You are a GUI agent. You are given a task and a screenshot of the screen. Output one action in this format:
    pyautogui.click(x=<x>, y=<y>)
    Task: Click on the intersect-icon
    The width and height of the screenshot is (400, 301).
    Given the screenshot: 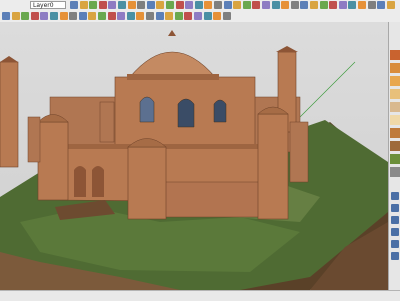 What is the action you would take?
    pyautogui.click(x=198, y=16)
    